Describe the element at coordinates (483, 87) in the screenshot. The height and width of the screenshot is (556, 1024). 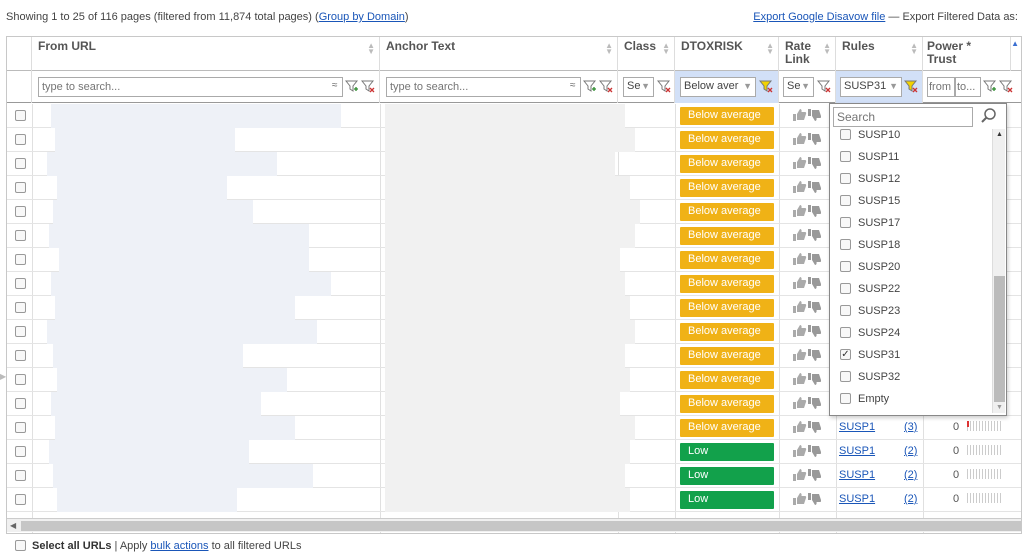
I see `anchor-search-input` at that location.